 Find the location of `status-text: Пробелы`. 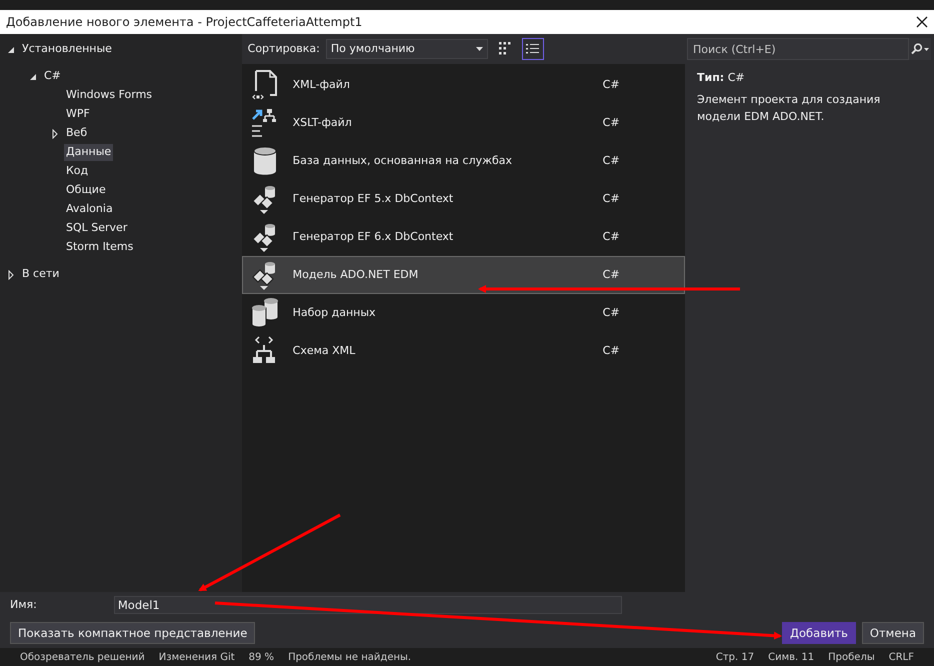

status-text: Пробелы is located at coordinates (851, 657).